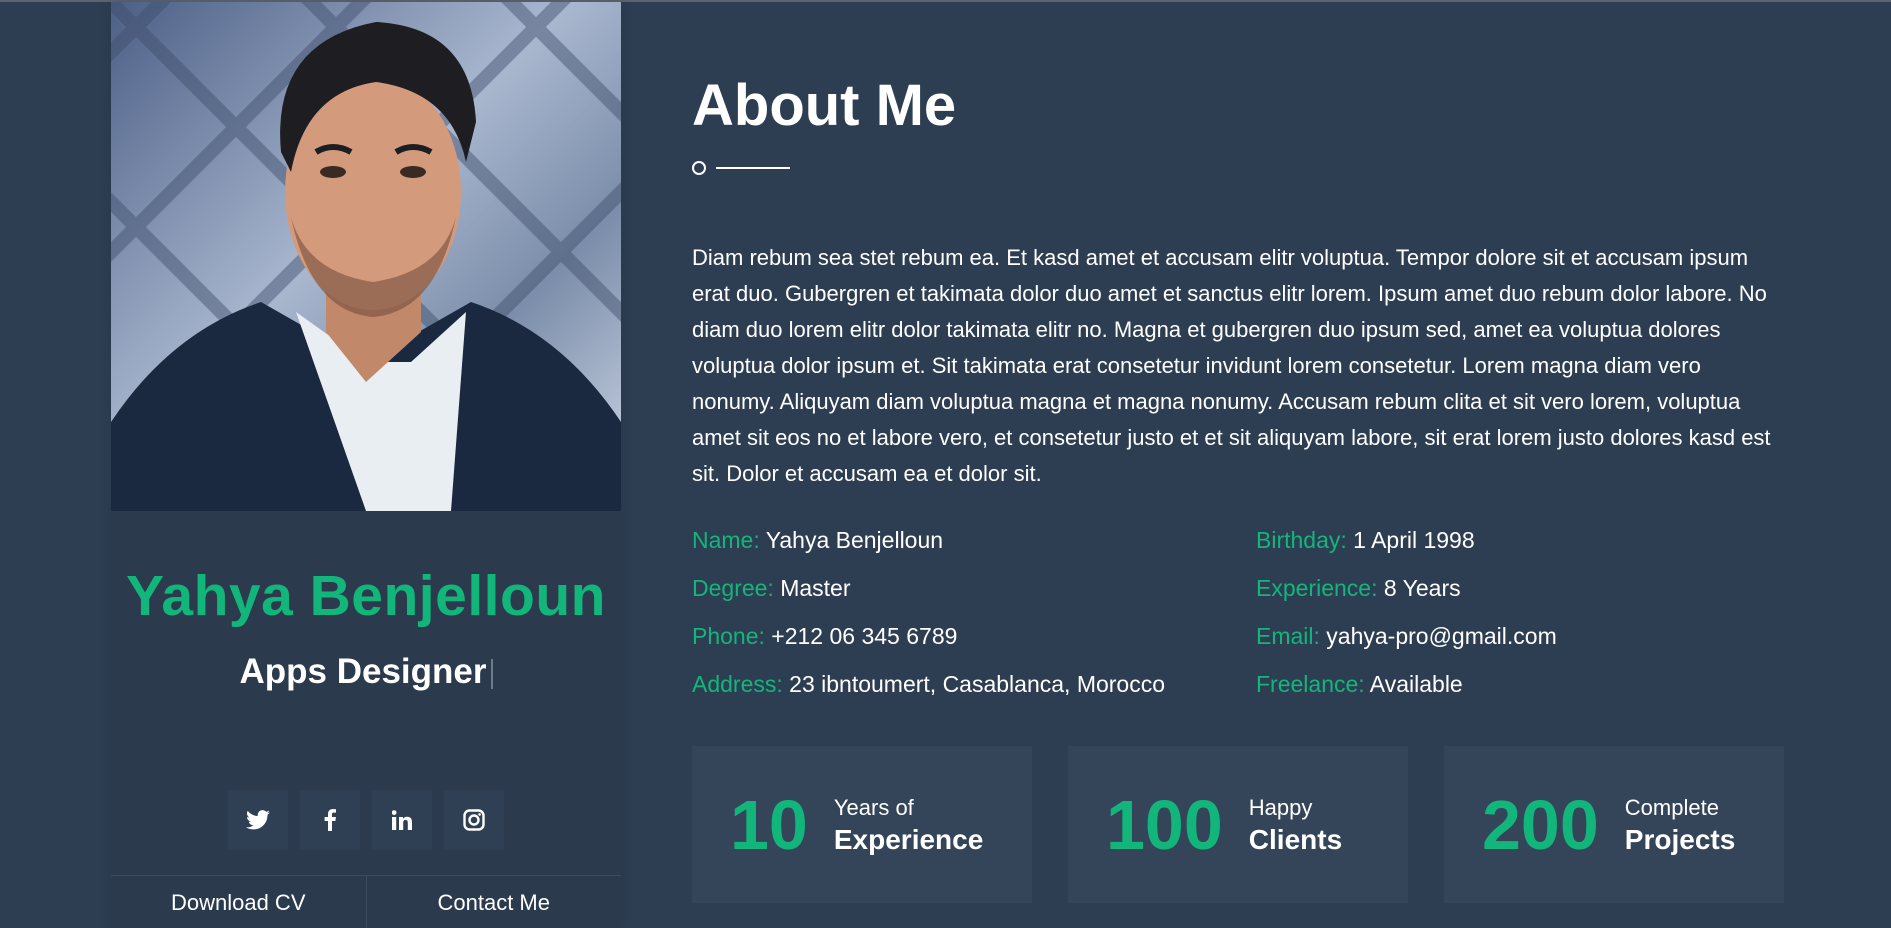  Describe the element at coordinates (815, 588) in the screenshot. I see `info-value: Master` at that location.